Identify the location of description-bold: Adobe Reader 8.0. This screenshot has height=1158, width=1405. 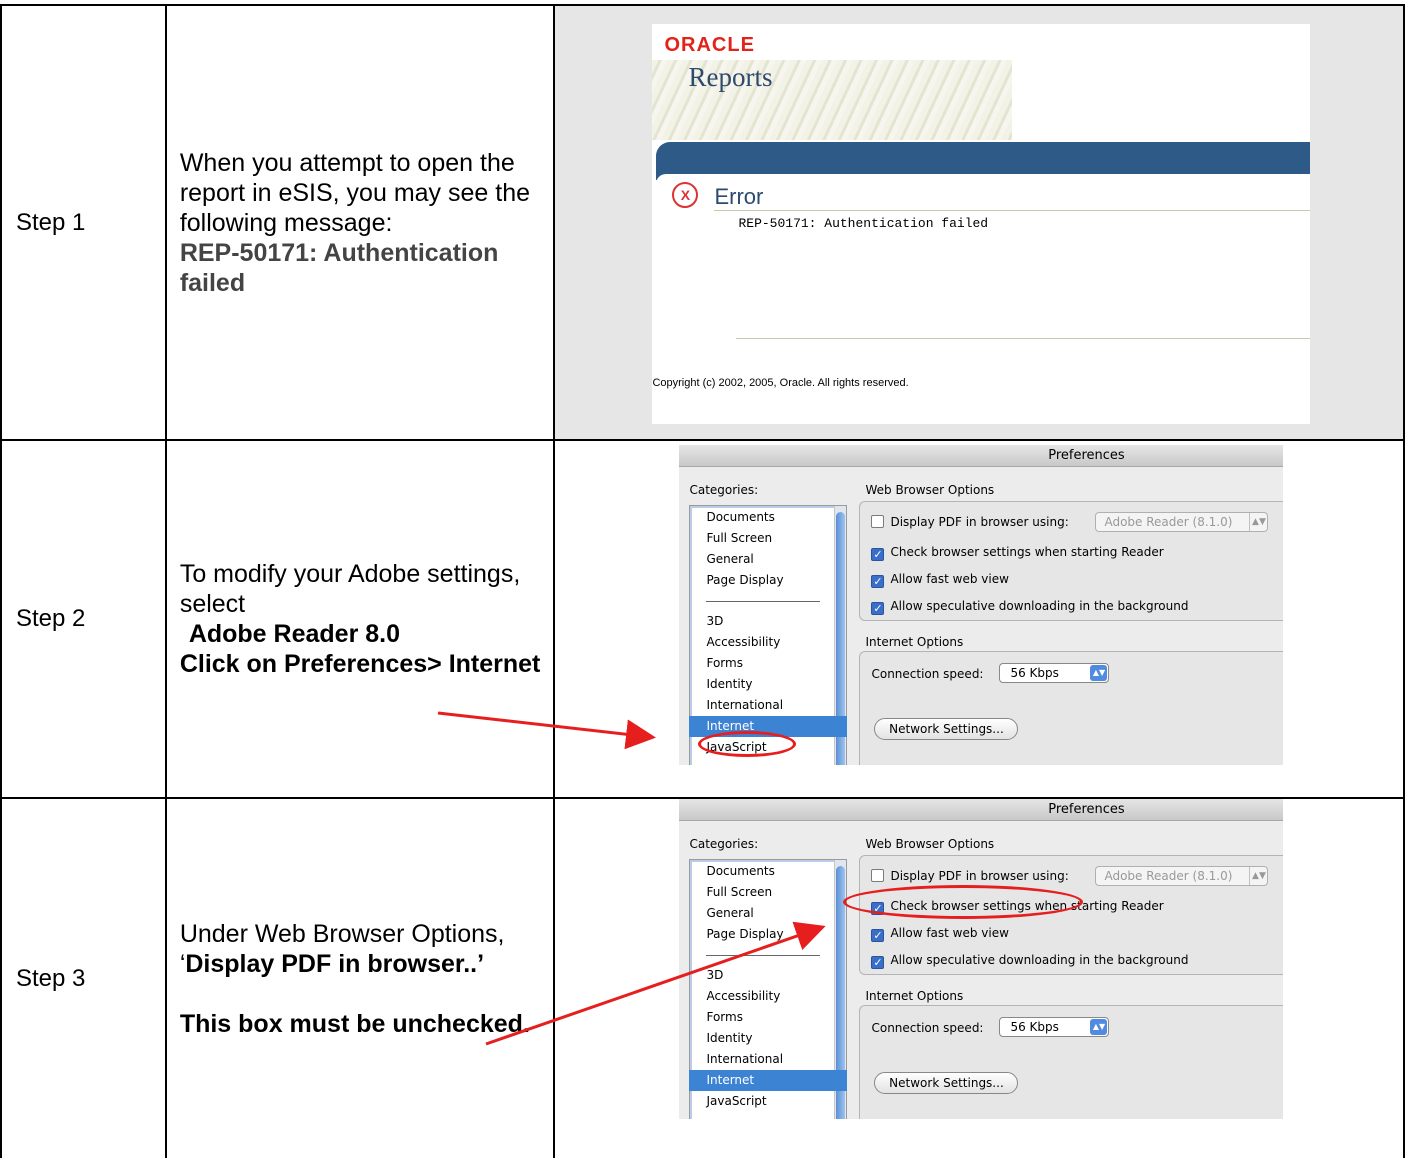
(294, 634).